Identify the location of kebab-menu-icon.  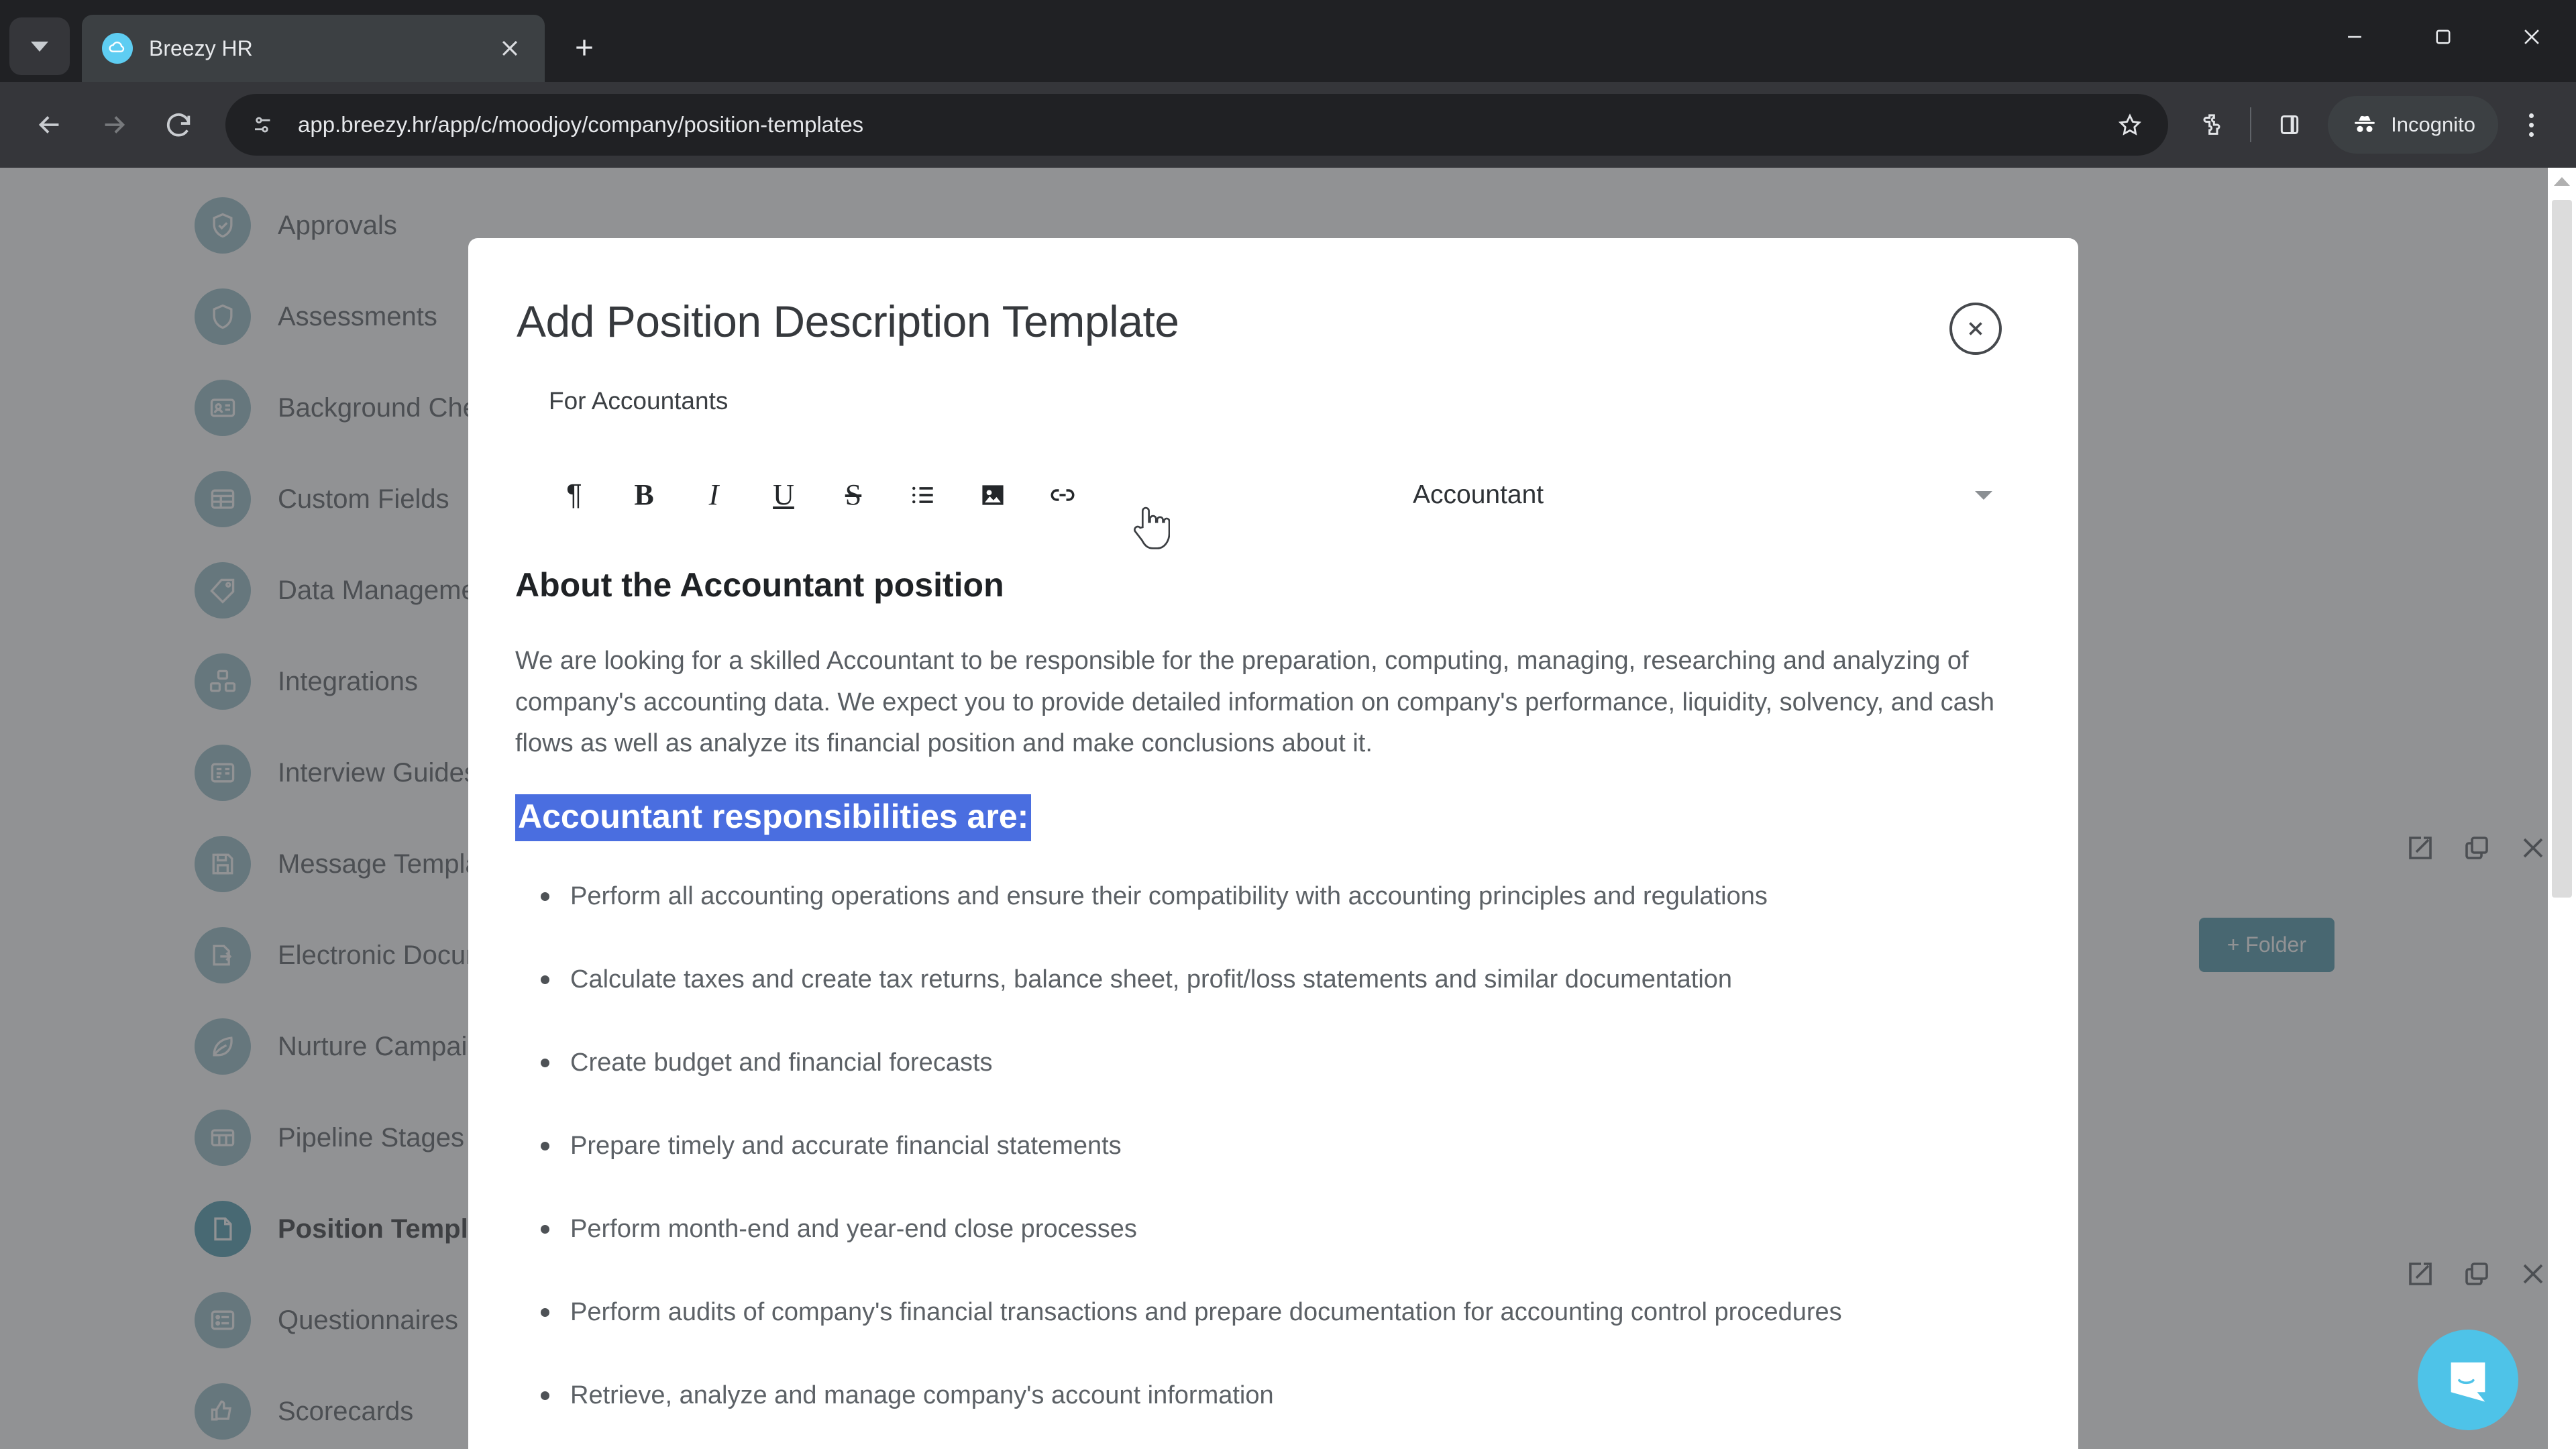
(2531, 125).